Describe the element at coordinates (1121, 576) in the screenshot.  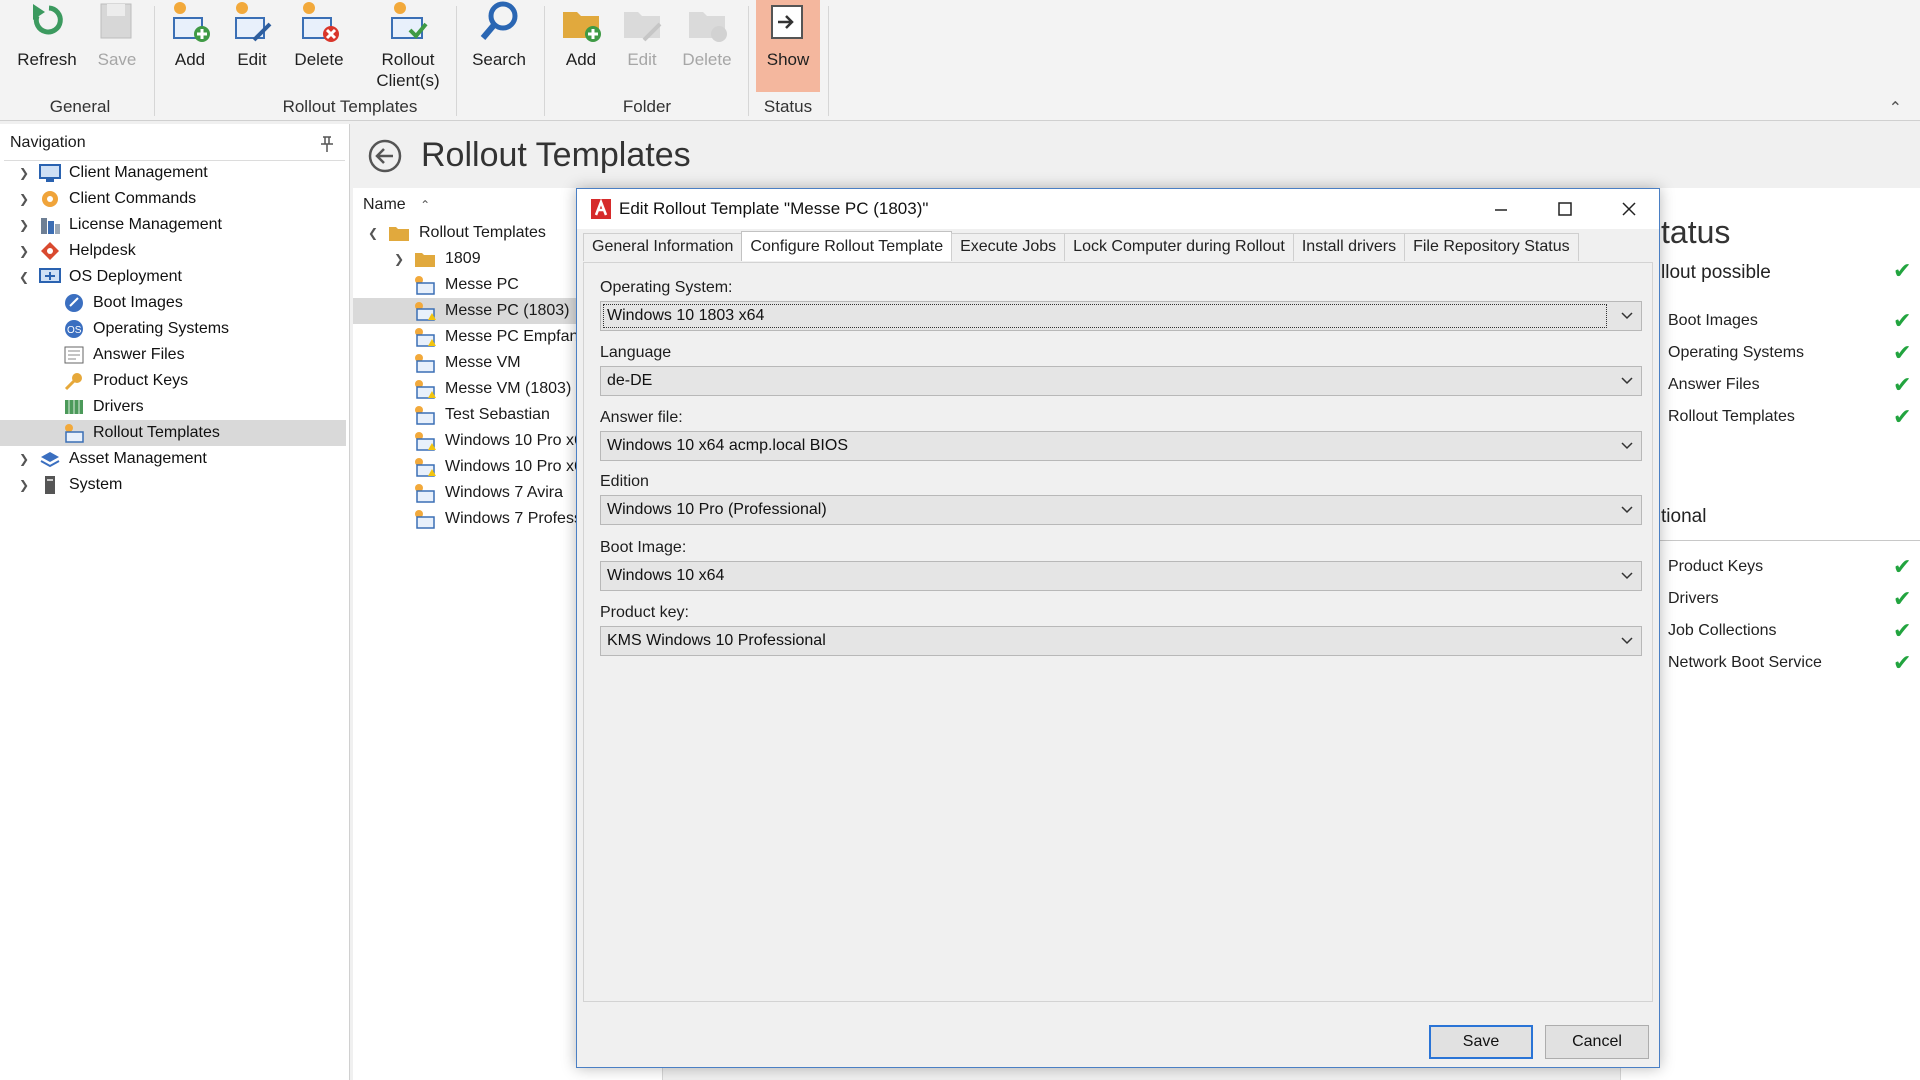
I see `boot-image-select: Windows 10 x64` at that location.